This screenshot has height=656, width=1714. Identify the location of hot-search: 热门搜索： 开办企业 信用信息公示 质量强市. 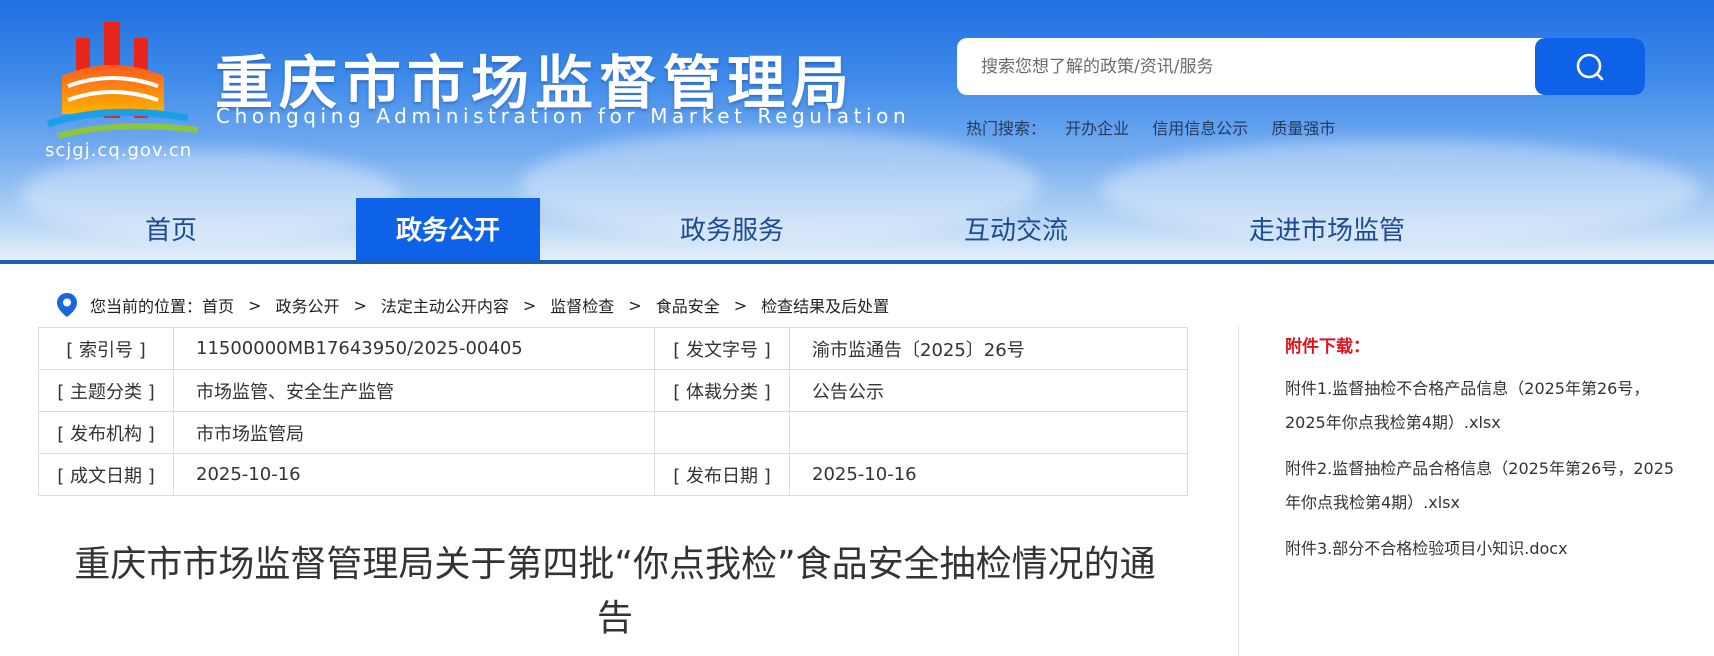
(1159, 127).